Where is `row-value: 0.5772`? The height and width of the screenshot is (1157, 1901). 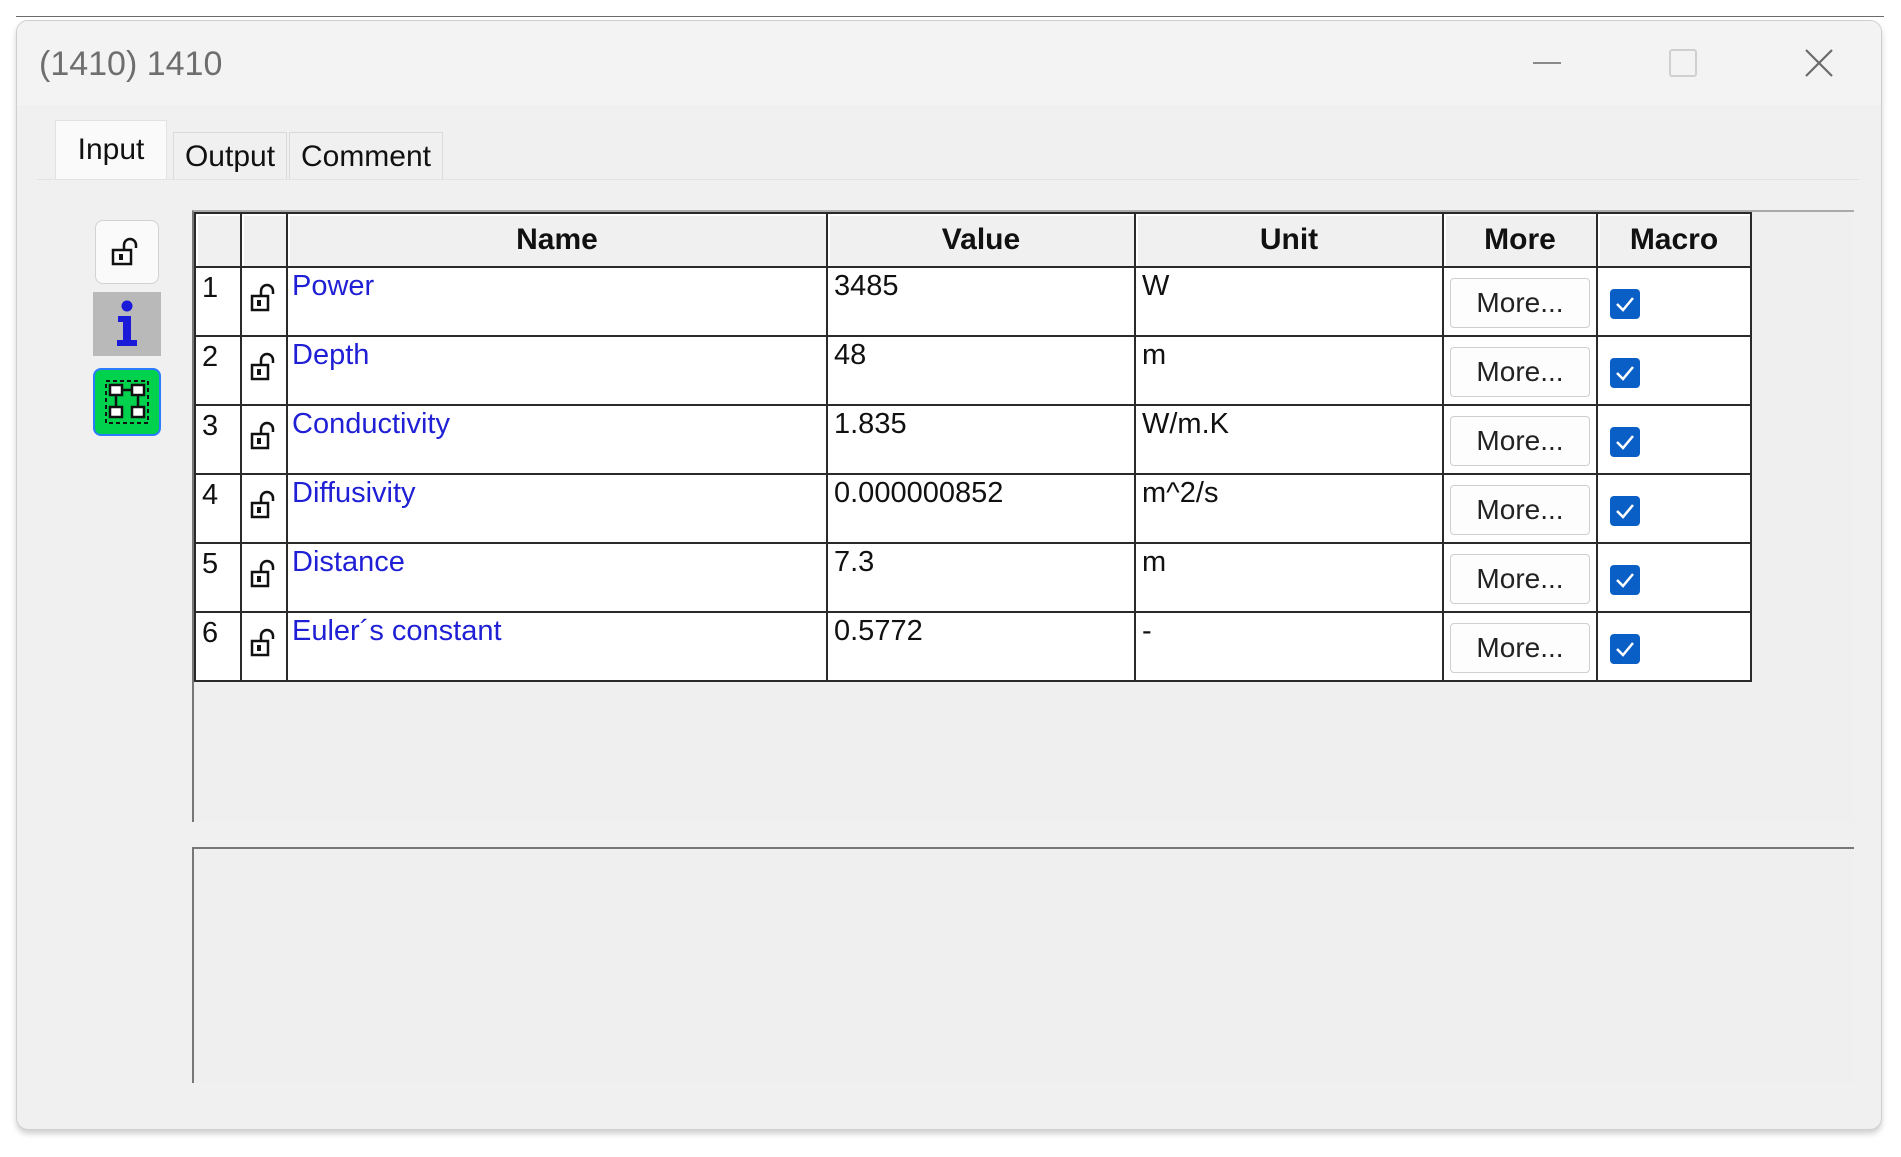
row-value: 0.5772 is located at coordinates (981, 646).